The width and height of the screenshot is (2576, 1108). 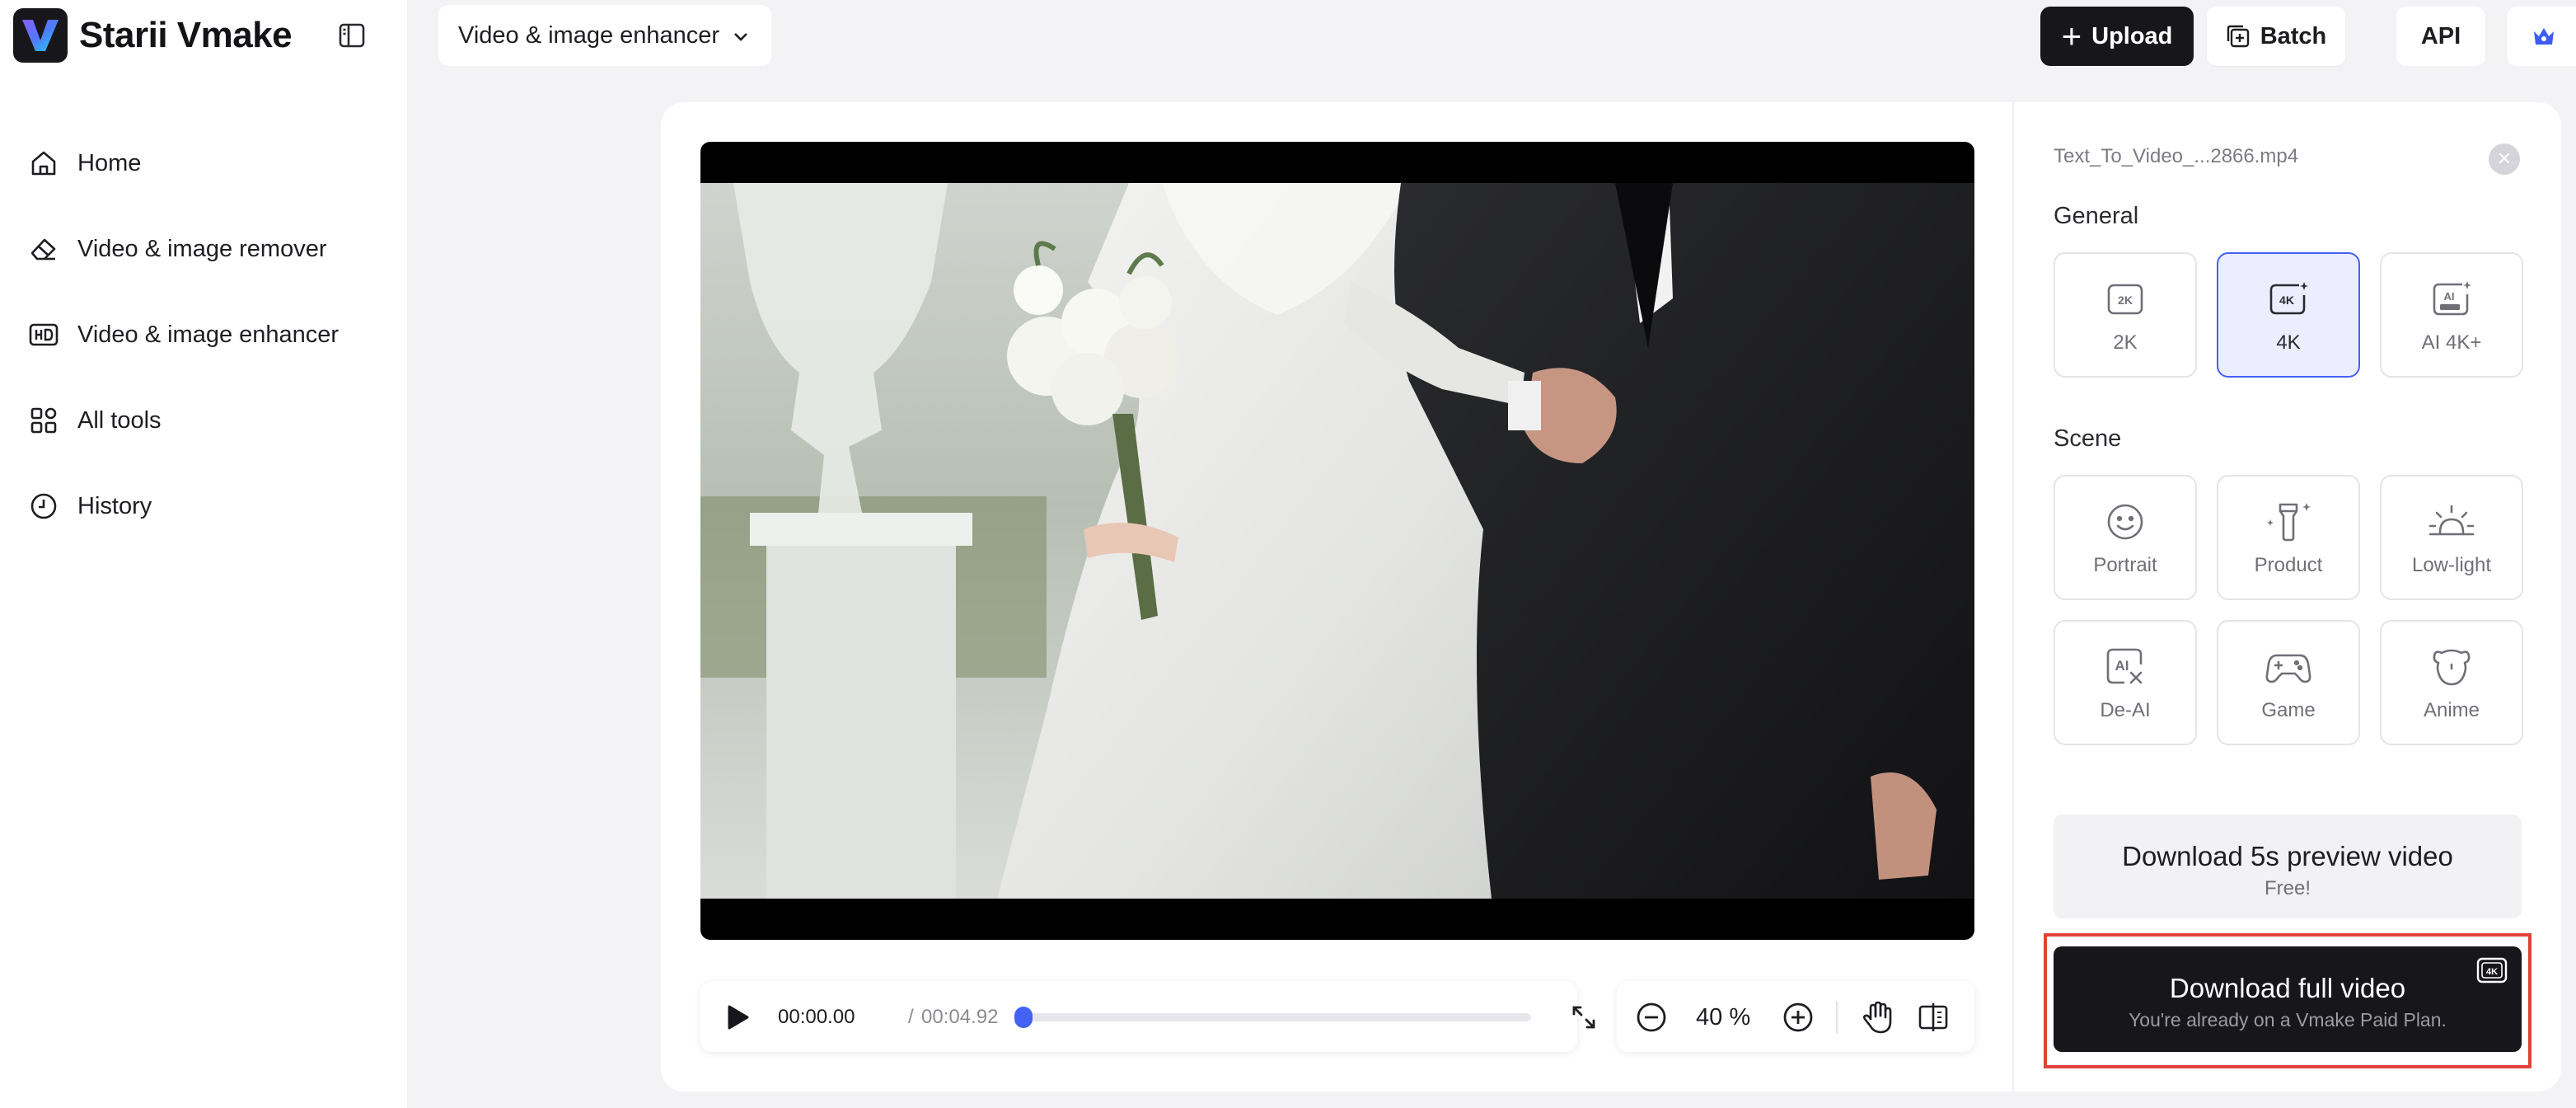 What do you see at coordinates (114, 505) in the screenshot?
I see `sidebar-item-label: History` at bounding box center [114, 505].